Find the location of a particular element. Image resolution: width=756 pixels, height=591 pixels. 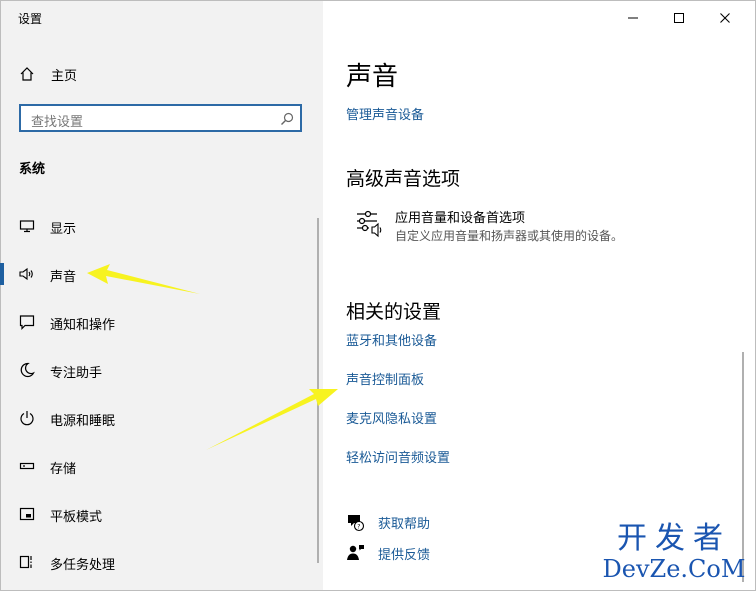

sidebar-item-label: 存储 is located at coordinates (63, 469).